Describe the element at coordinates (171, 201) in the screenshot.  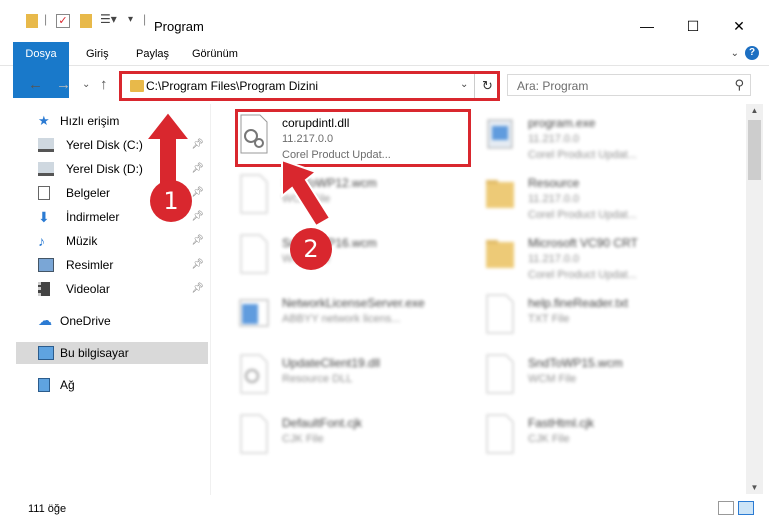
I see `step-1-badge: 1` at that location.